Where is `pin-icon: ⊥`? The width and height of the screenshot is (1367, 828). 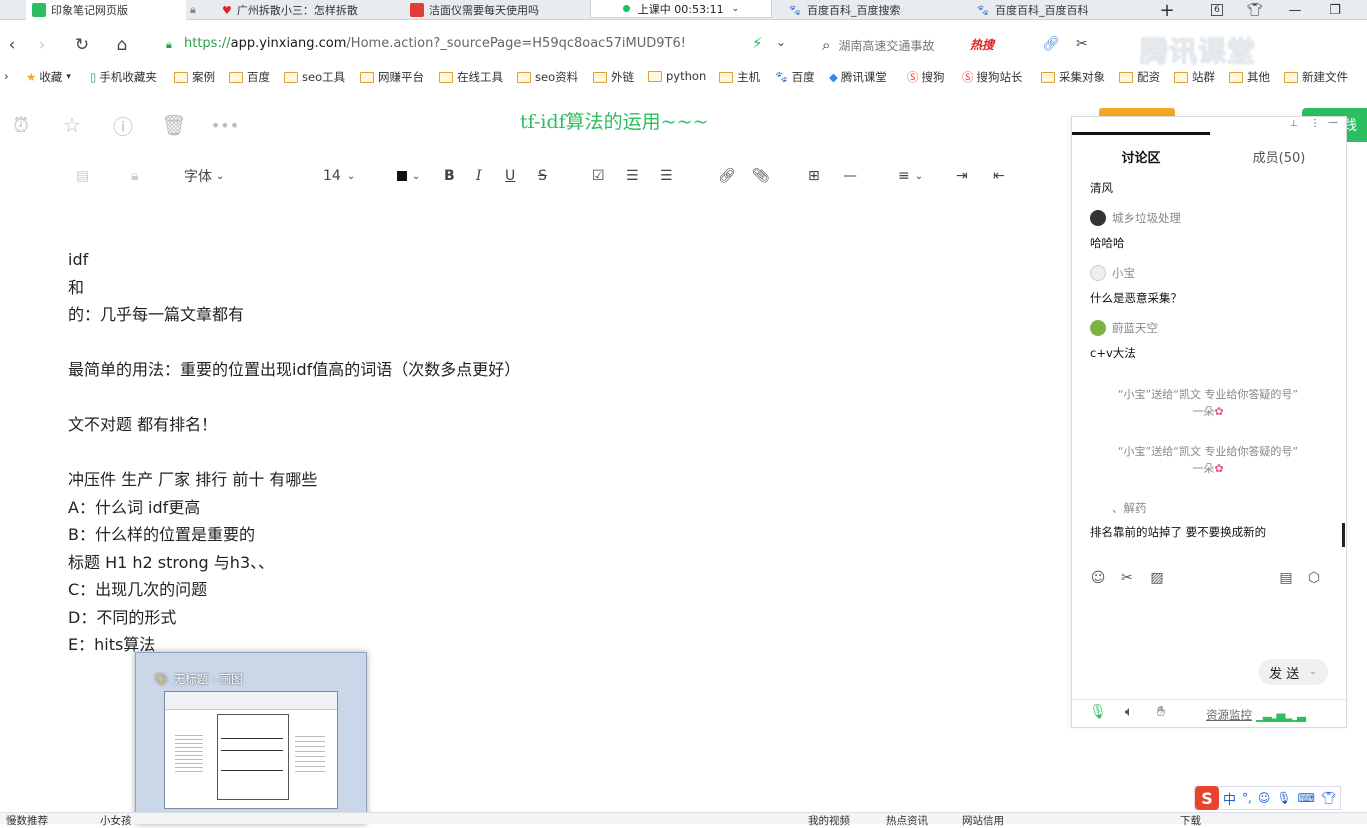 pin-icon: ⊥ is located at coordinates (1294, 124).